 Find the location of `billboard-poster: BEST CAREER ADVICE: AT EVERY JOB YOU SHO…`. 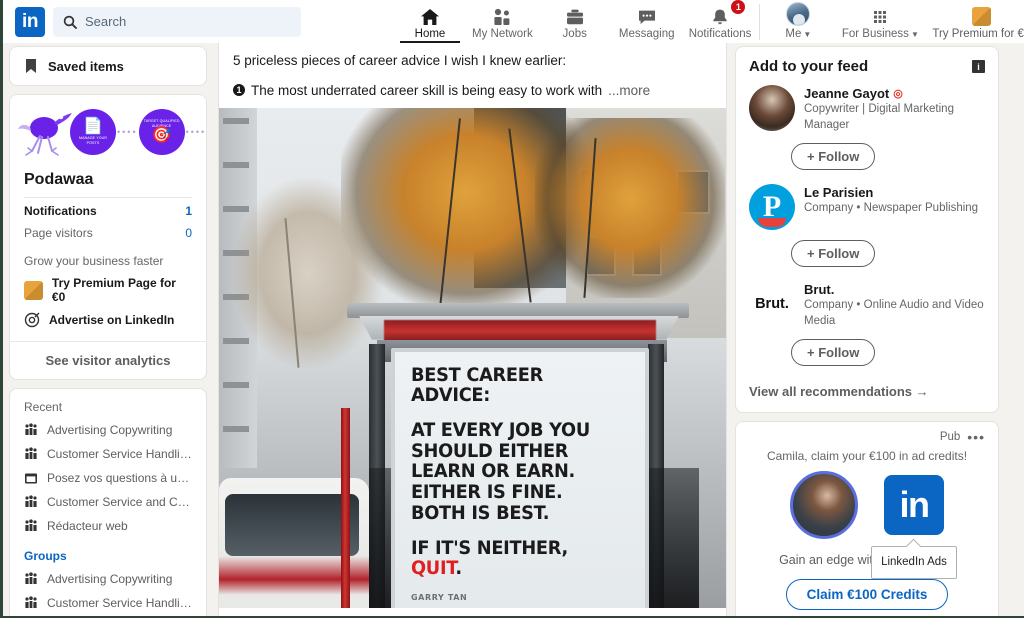

billboard-poster: BEST CAREER ADVICE: AT EVERY JOB YOU SHO… is located at coordinates (520, 477).